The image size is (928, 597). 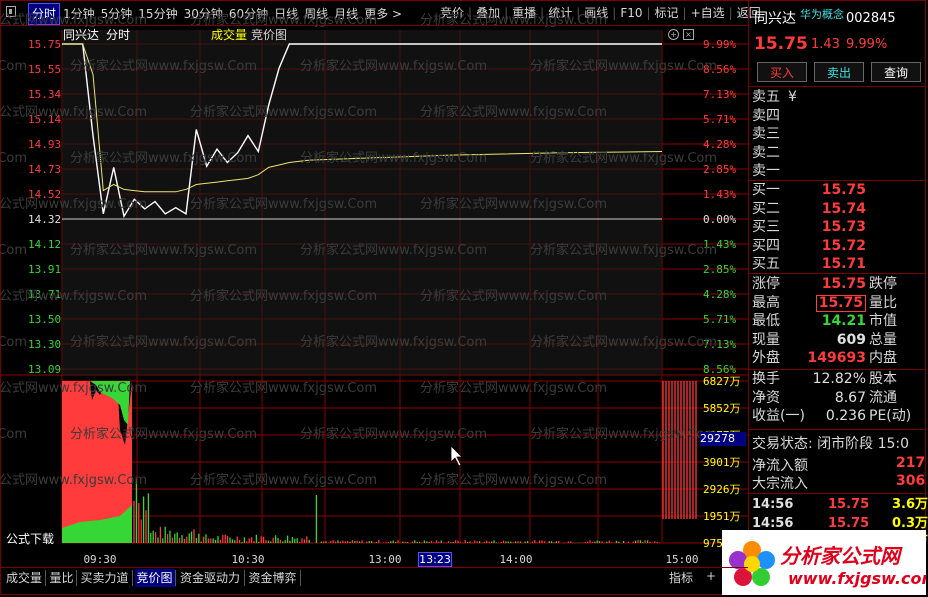 What do you see at coordinates (766, 97) in the screenshot?
I see `ask-label: 卖五` at bounding box center [766, 97].